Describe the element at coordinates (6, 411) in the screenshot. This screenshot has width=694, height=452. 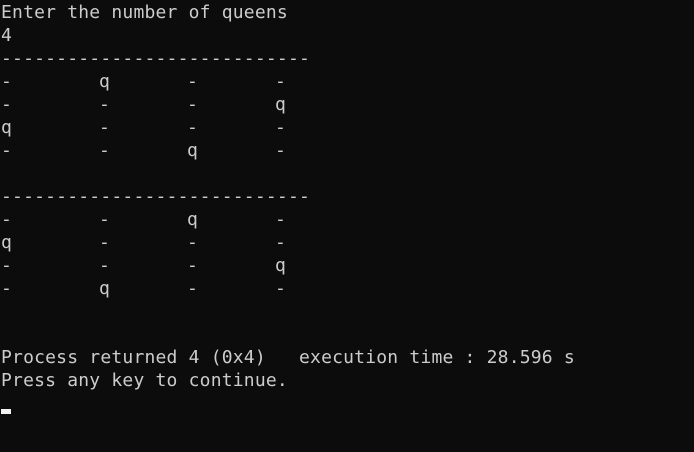
I see `text-cursor` at that location.